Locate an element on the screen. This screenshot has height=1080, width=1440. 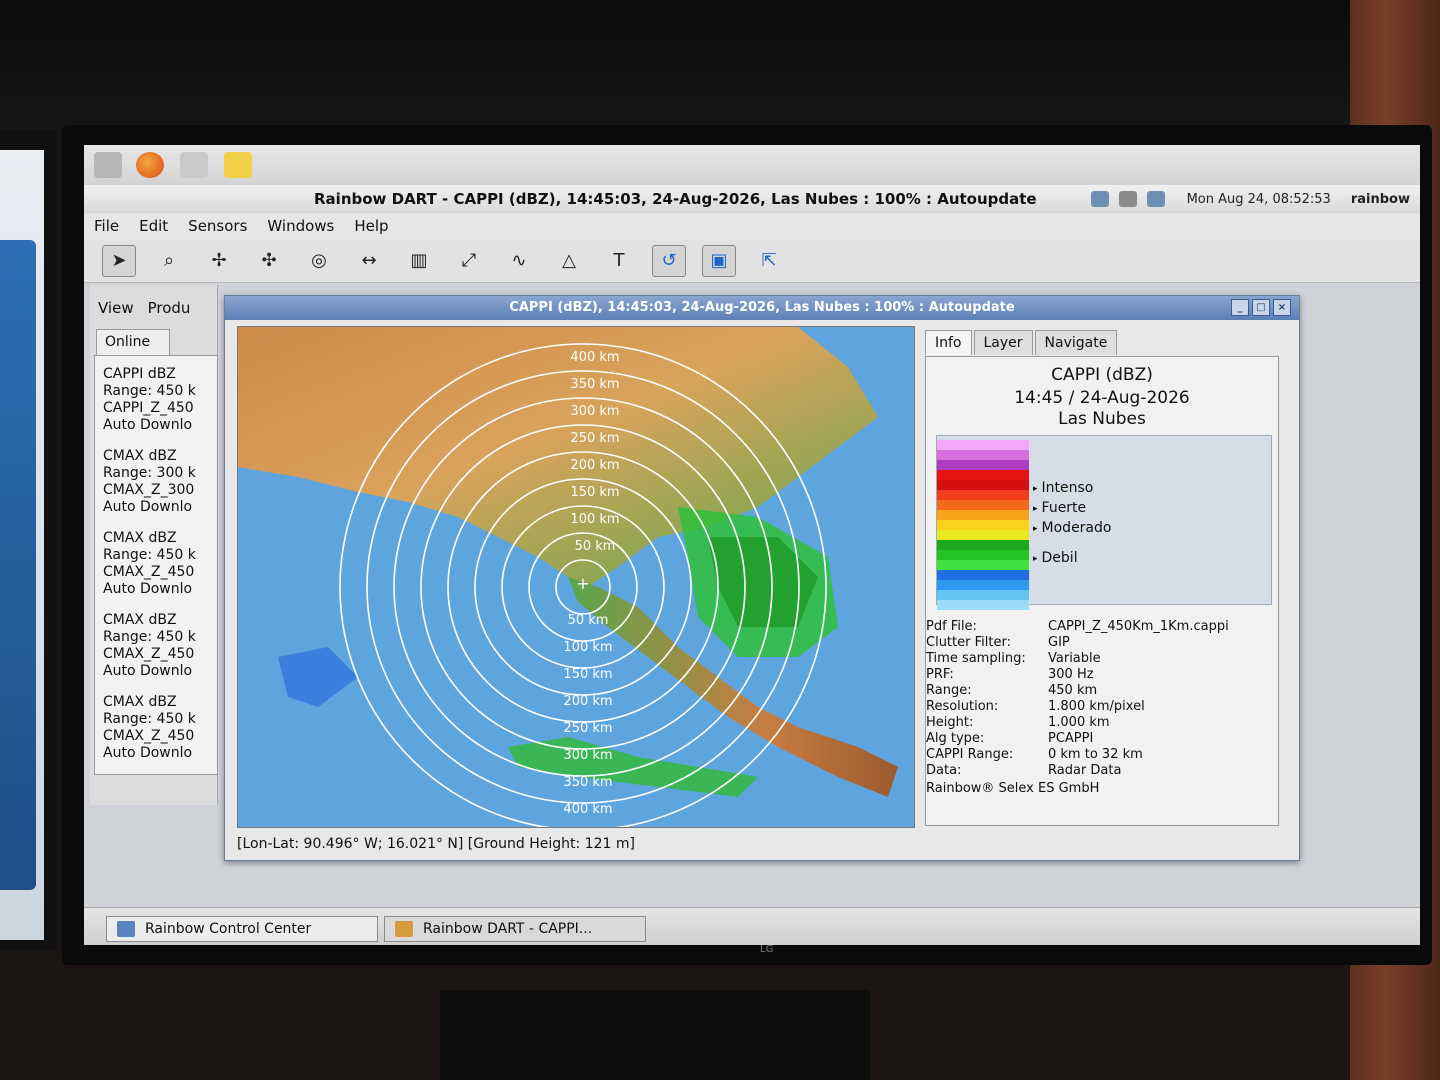
menu-edit: Edit is located at coordinates (153, 226).